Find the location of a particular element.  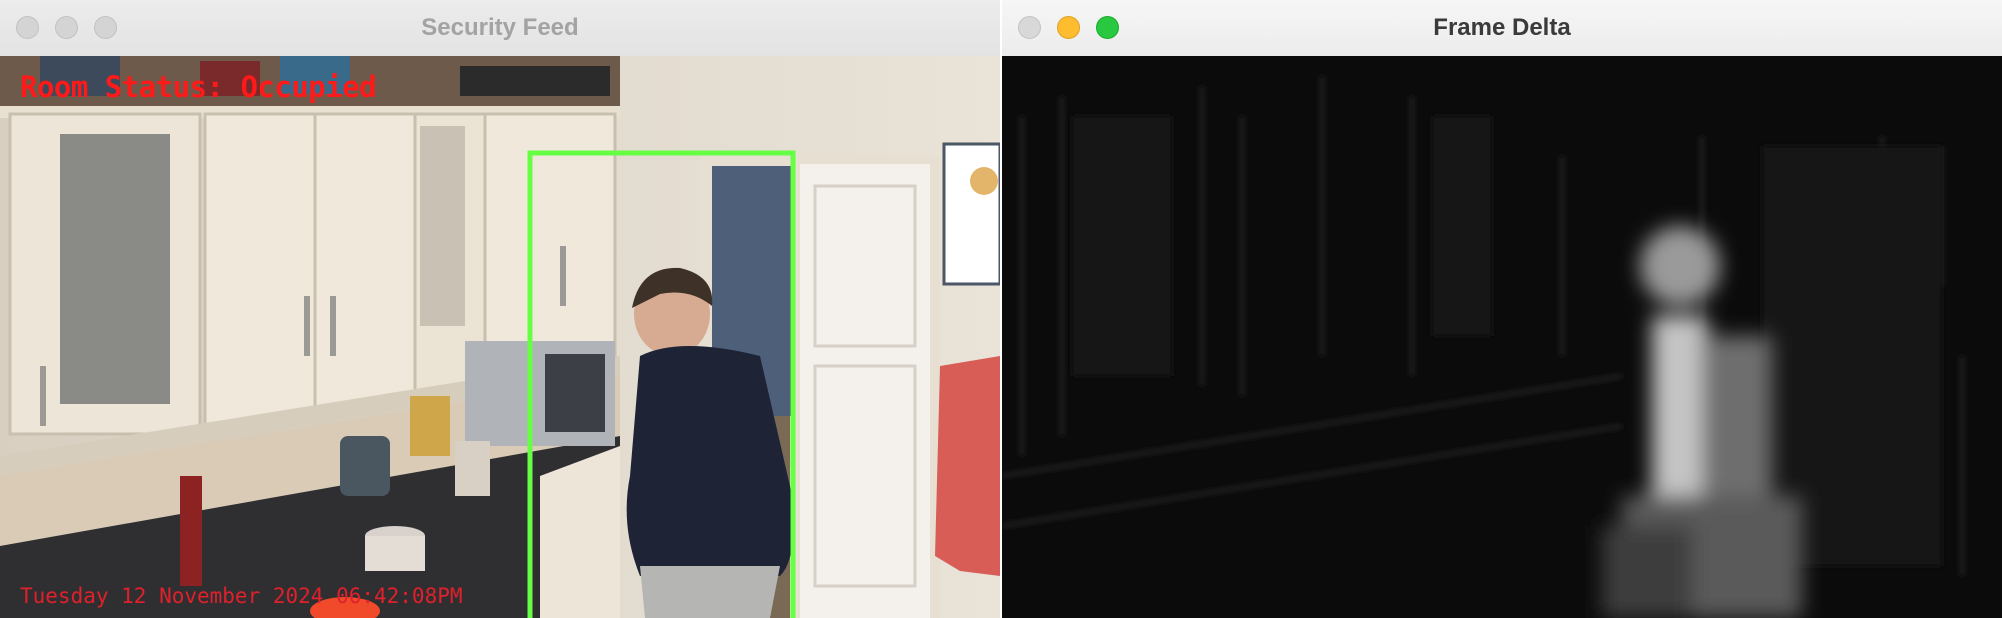

titlebar: Security Feed is located at coordinates (500, 28).